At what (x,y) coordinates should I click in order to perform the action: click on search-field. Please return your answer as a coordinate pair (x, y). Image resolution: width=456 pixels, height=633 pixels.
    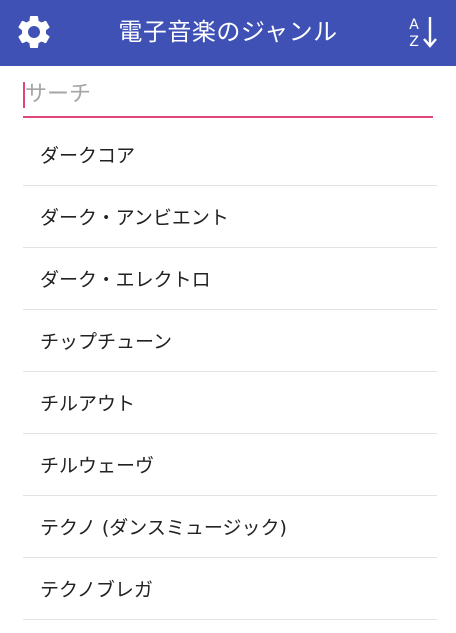
    Looking at the image, I should click on (229, 96).